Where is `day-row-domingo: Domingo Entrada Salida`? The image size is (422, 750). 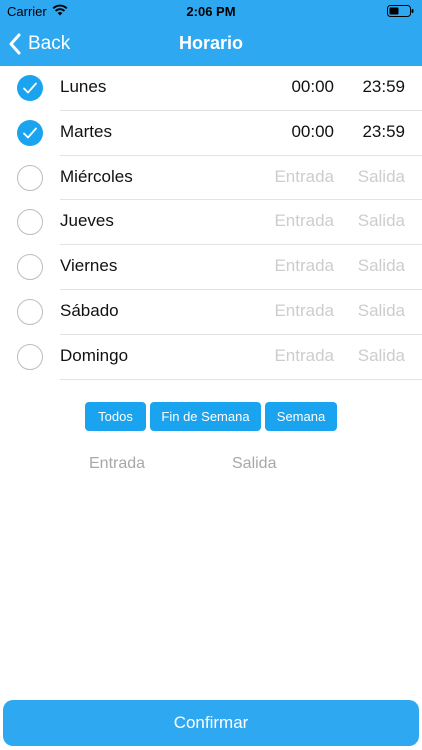
day-row-domingo: Domingo Entrada Salida is located at coordinates (211, 357).